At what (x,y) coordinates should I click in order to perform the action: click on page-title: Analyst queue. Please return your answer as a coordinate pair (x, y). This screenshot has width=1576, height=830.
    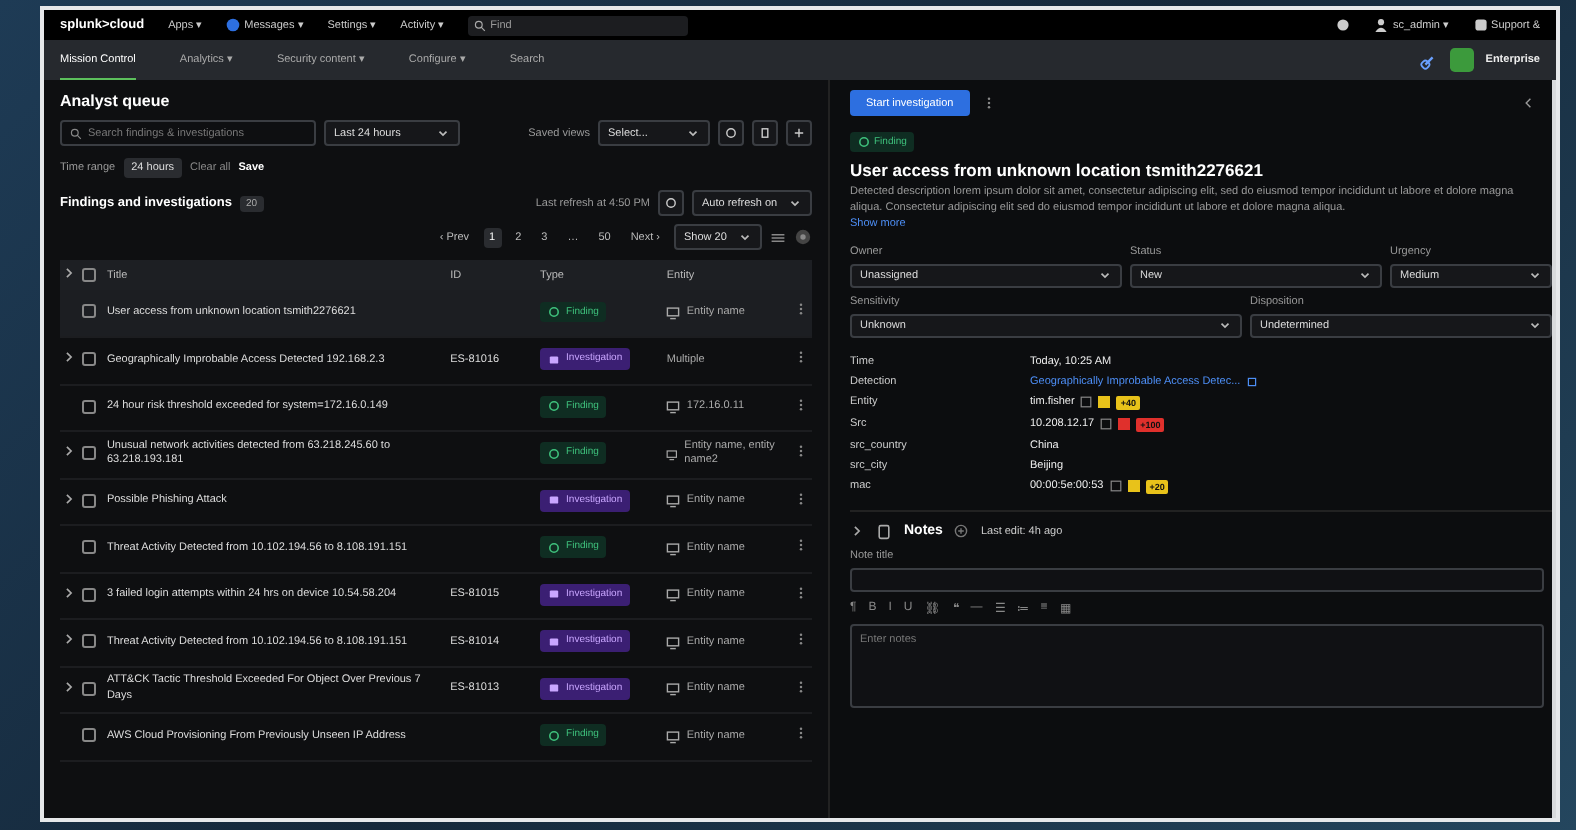
    Looking at the image, I should click on (116, 101).